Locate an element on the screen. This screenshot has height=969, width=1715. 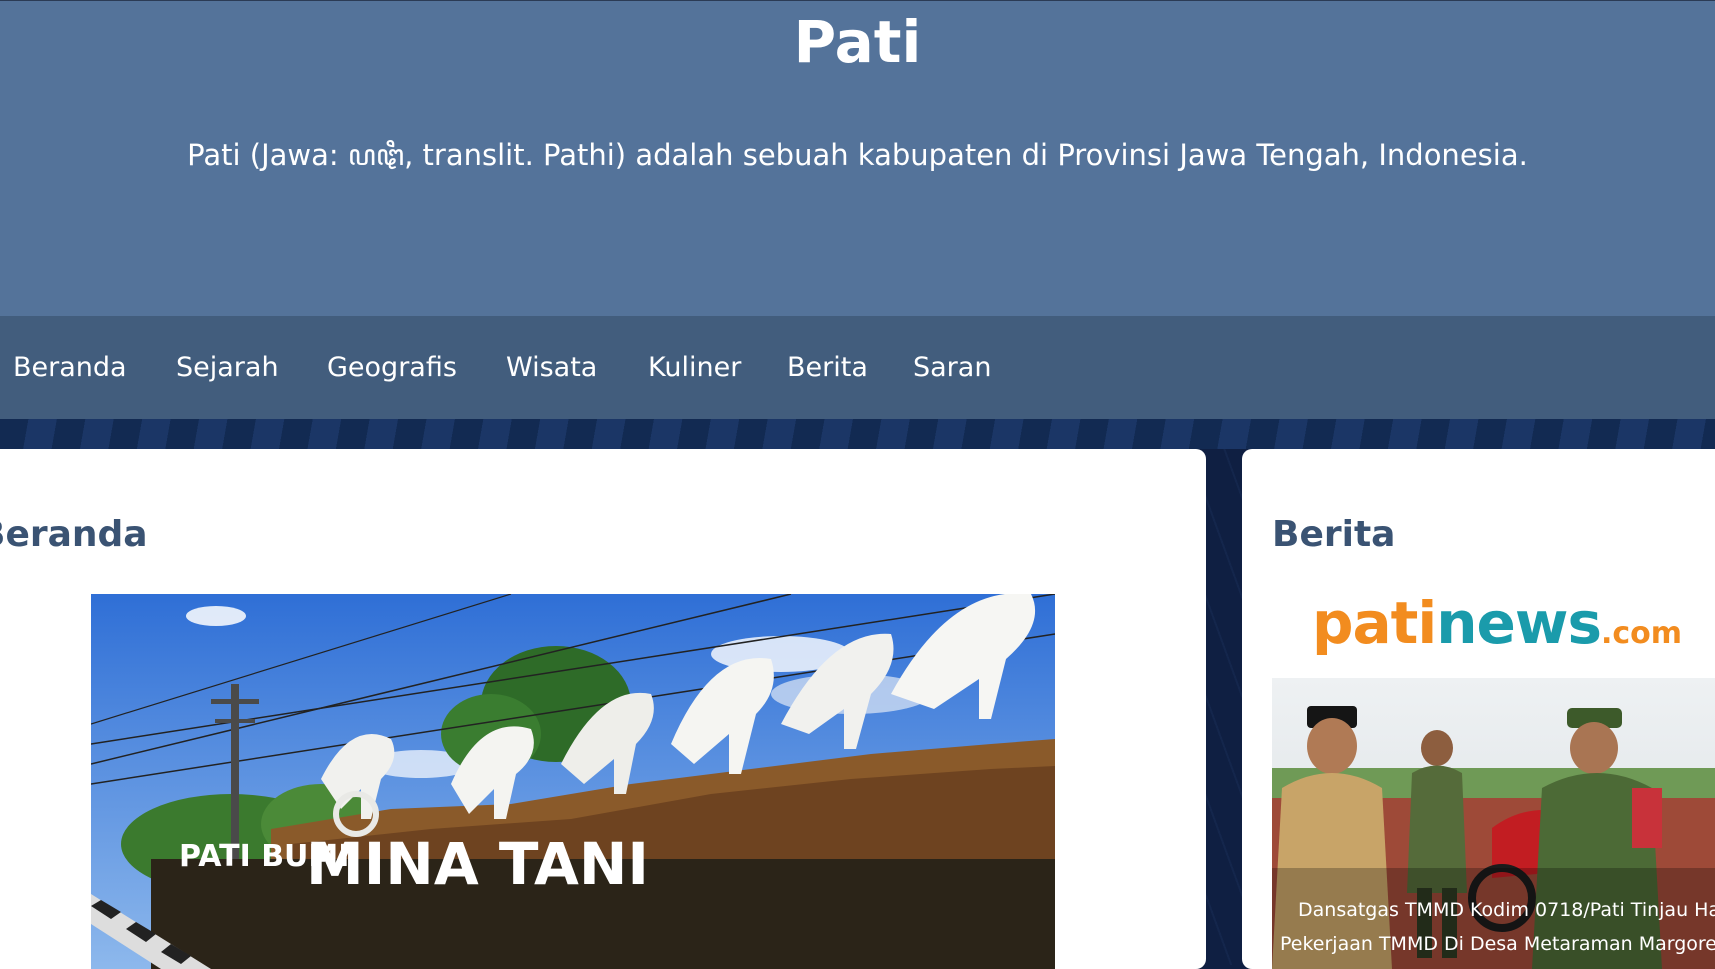
patinews-logo: patinews.com is located at coordinates (1497, 623).